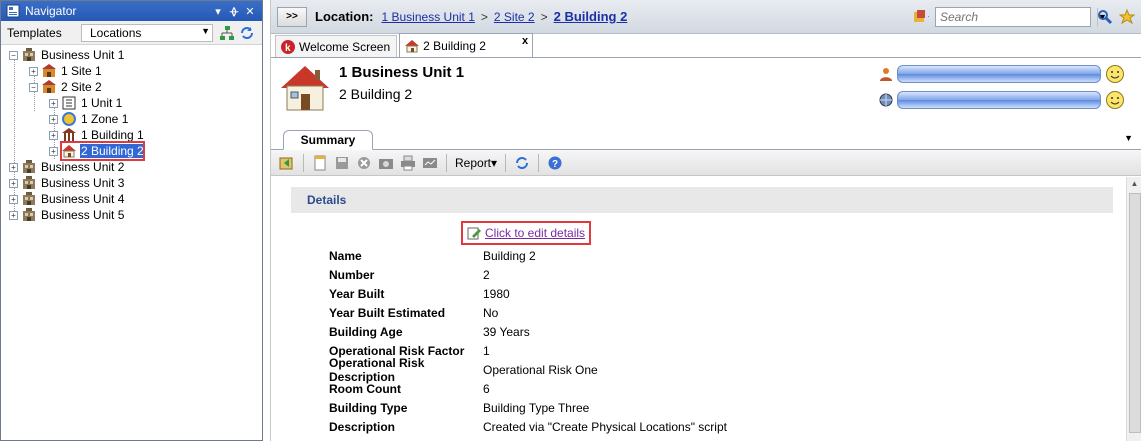  Describe the element at coordinates (1105, 17) in the screenshot. I see `search-icon` at that location.